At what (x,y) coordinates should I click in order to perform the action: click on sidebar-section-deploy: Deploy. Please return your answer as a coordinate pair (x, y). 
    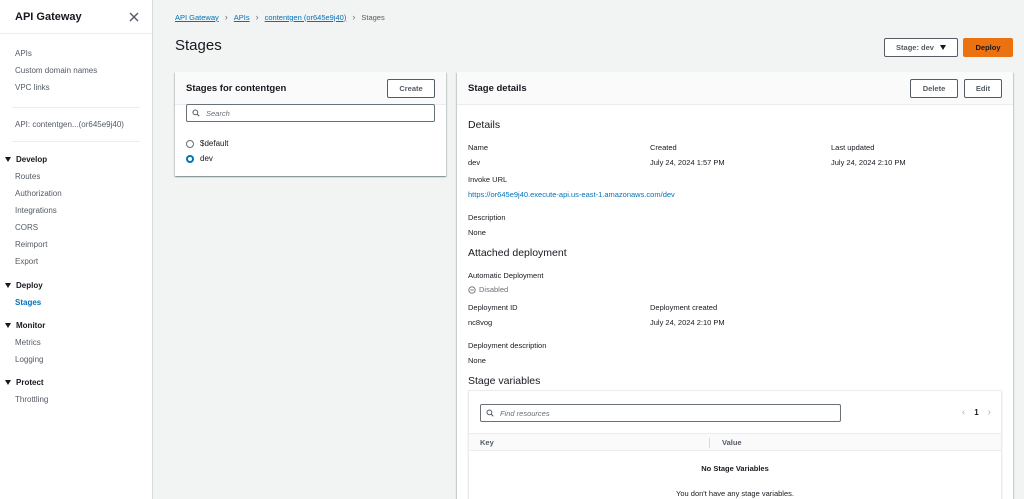
    Looking at the image, I should click on (76, 285).